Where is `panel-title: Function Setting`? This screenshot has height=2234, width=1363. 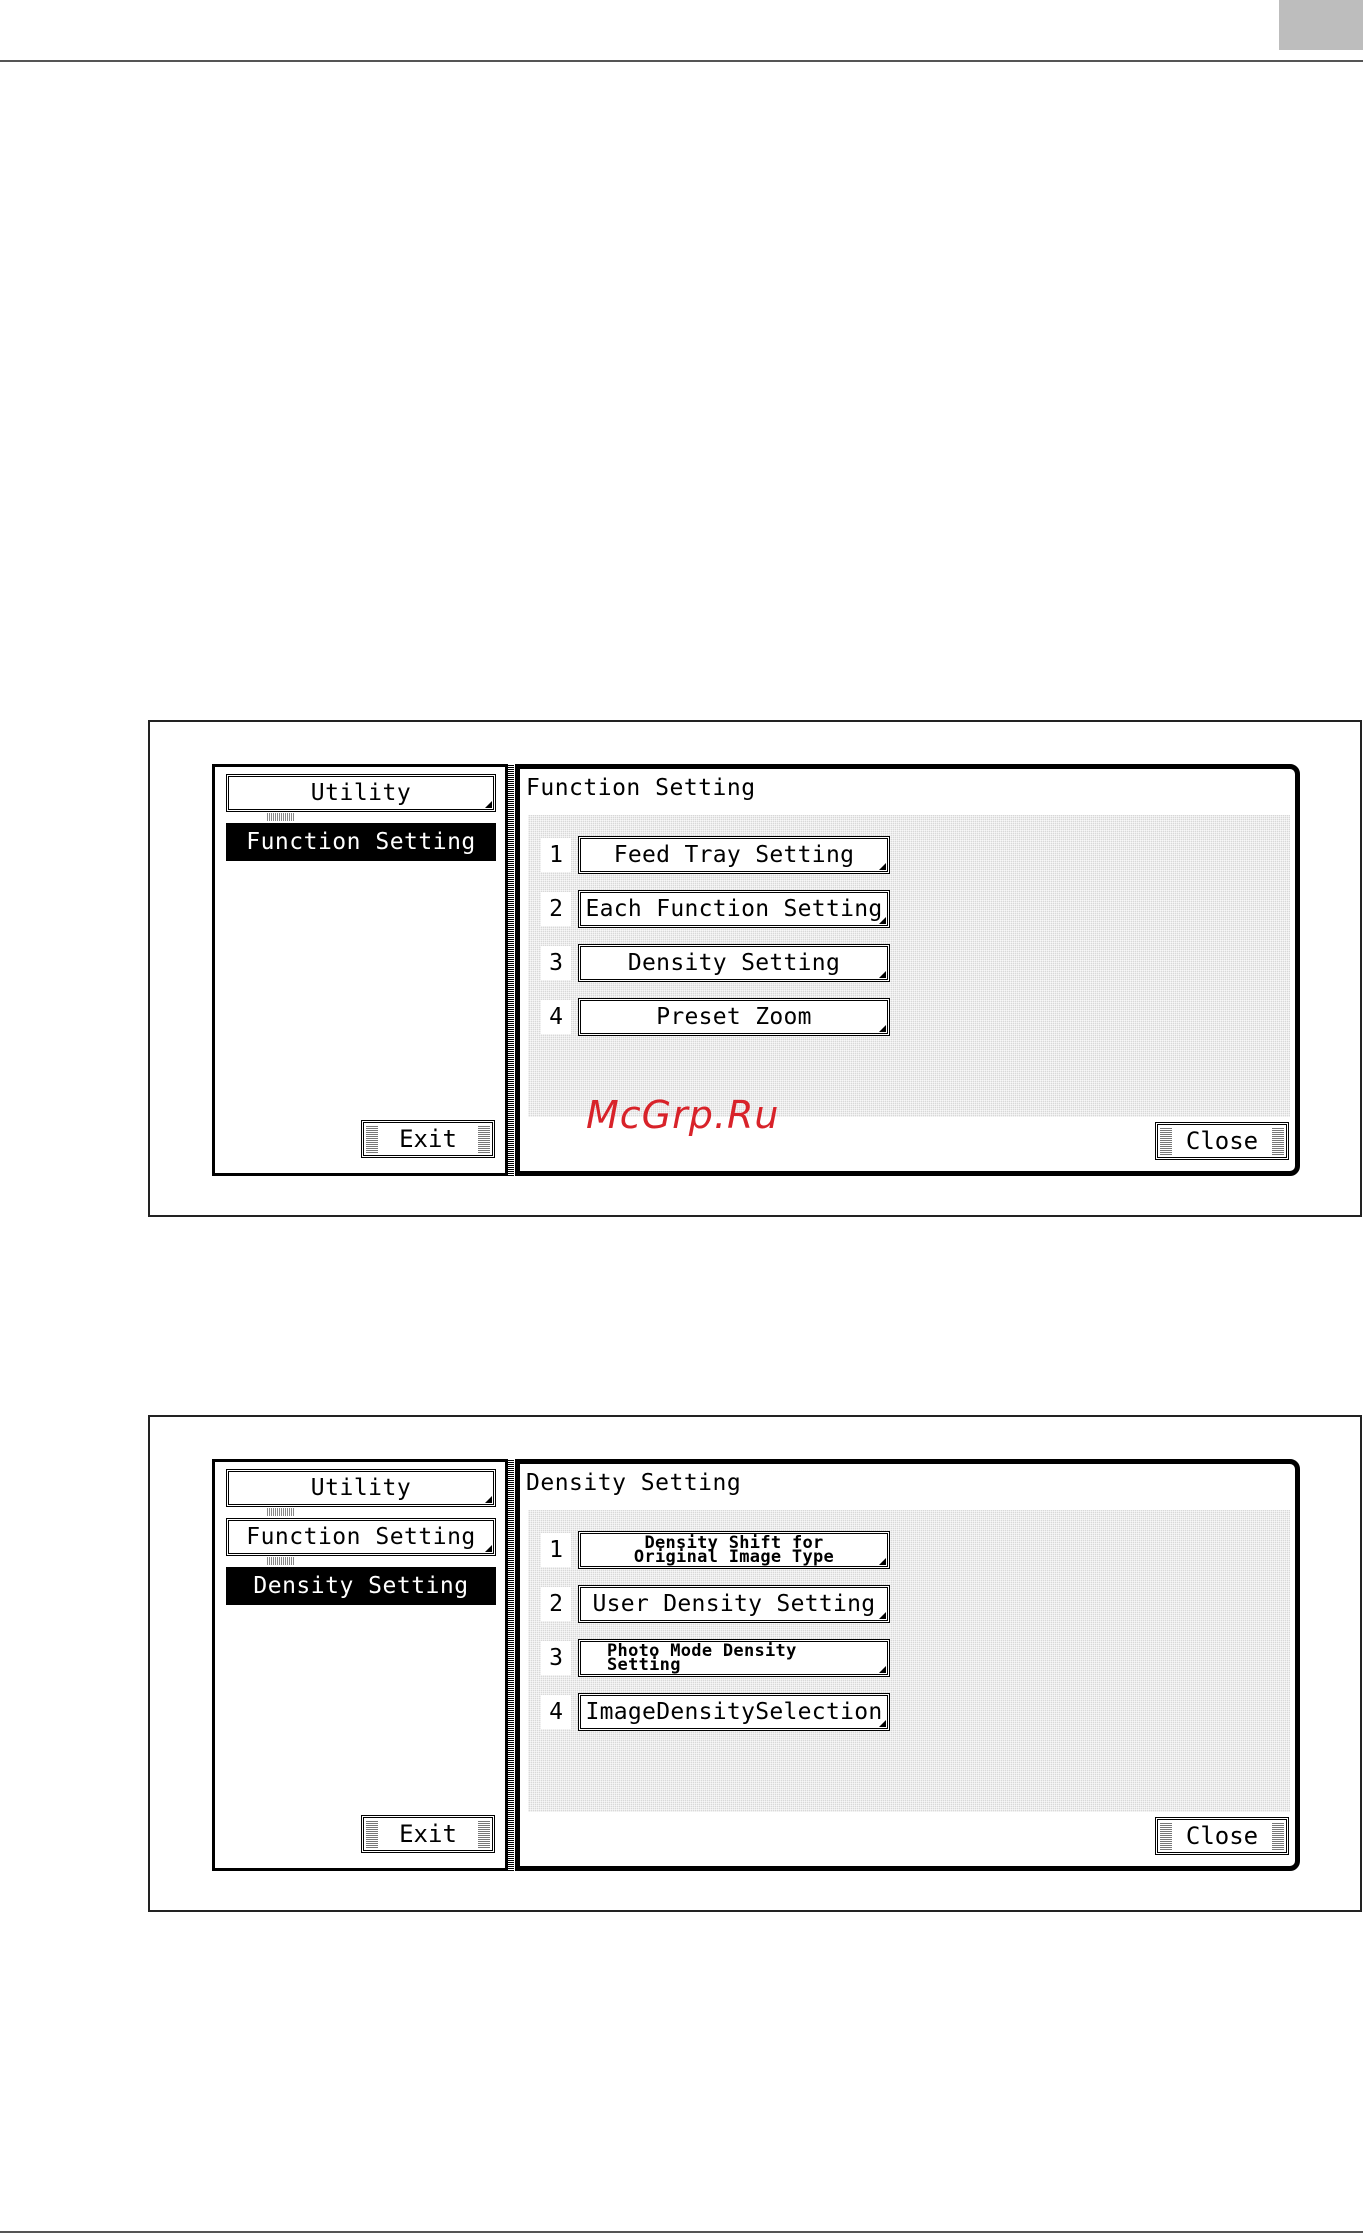 panel-title: Function Setting is located at coordinates (641, 788).